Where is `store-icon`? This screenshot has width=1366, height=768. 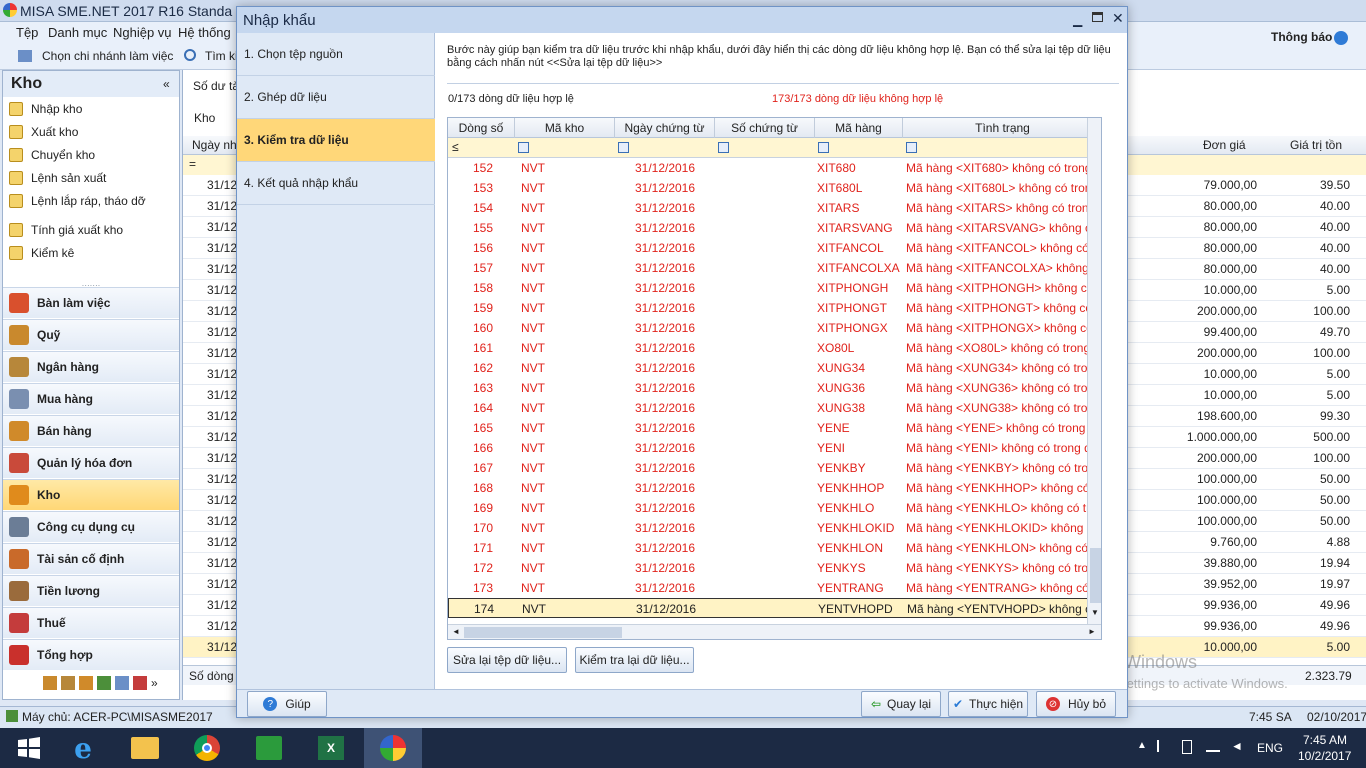
store-icon is located at coordinates (269, 748).